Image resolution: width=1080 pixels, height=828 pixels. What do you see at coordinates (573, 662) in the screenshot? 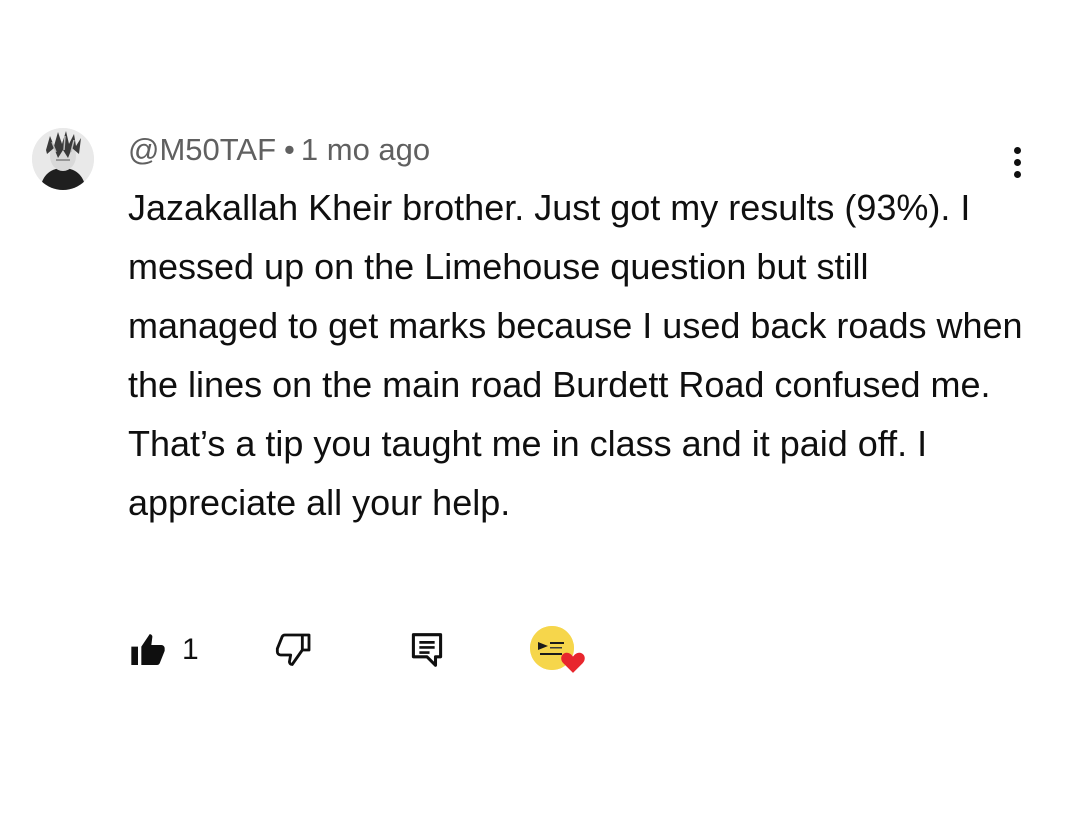
I see `heart-icon` at bounding box center [573, 662].